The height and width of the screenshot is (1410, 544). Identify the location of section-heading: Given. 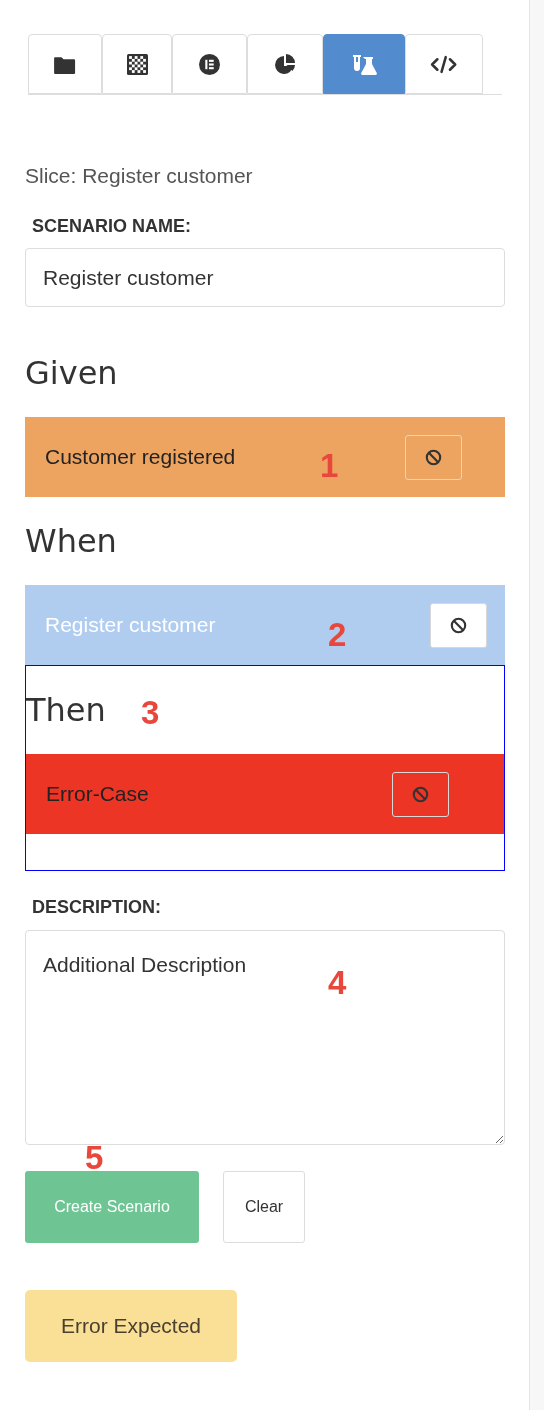
(71, 373).